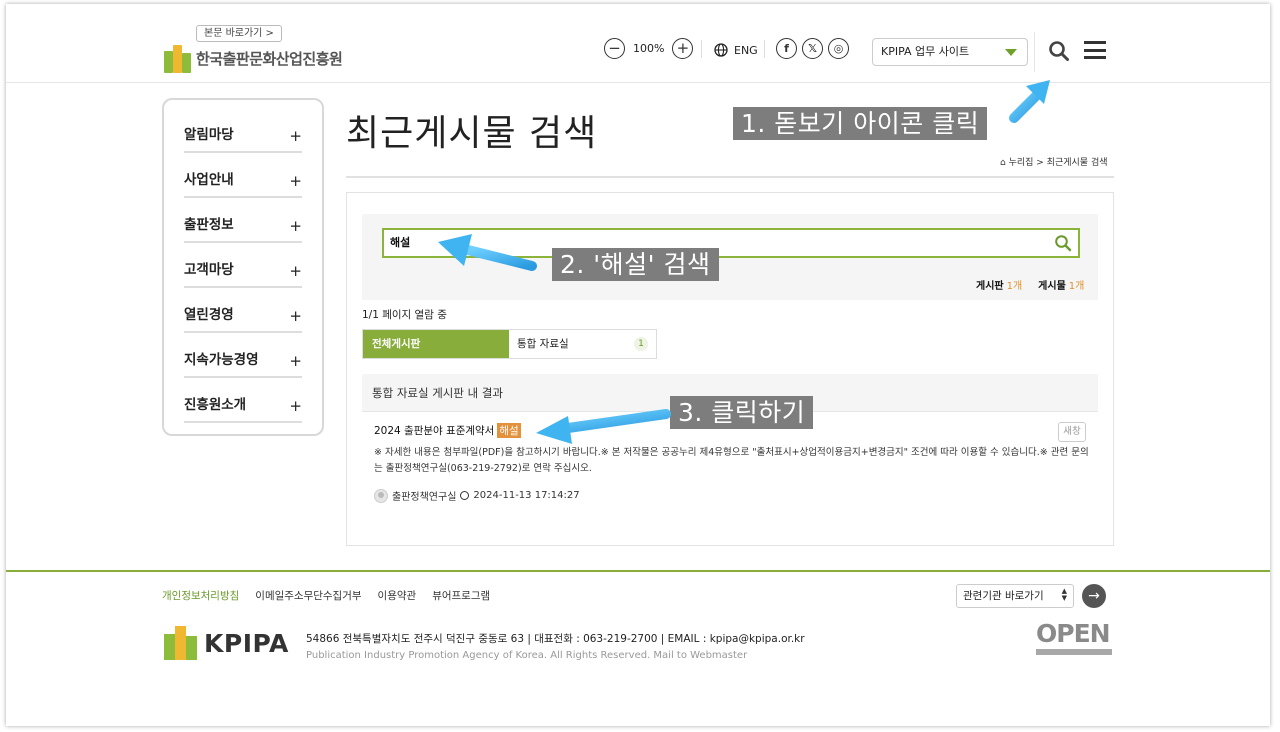  Describe the element at coordinates (1064, 594) in the screenshot. I see `updown-arrows-icon: ▲ ▼` at that location.